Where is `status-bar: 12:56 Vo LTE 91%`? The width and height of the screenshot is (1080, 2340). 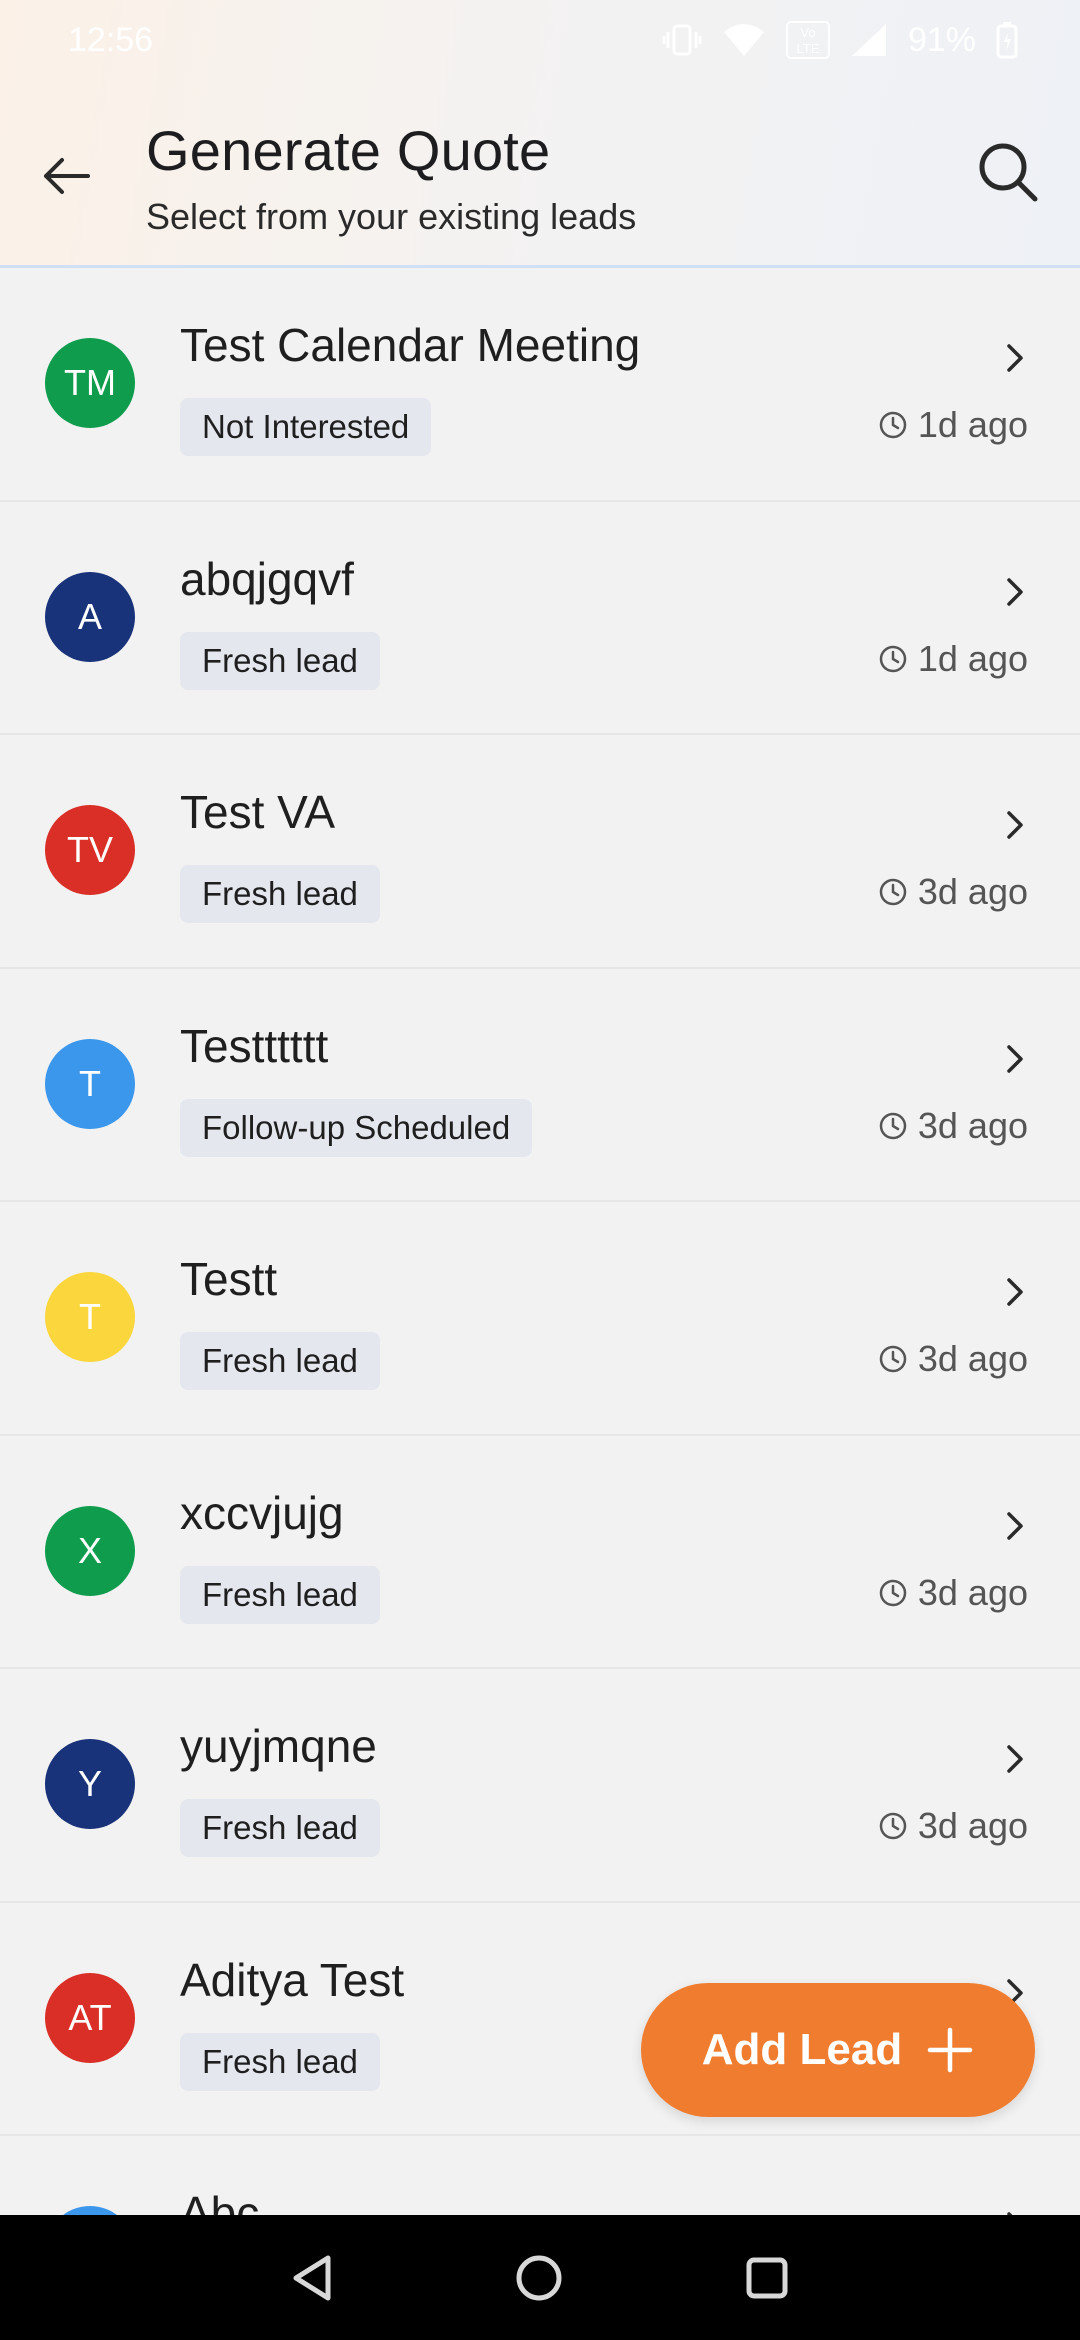 status-bar: 12:56 Vo LTE 91% is located at coordinates (540, 40).